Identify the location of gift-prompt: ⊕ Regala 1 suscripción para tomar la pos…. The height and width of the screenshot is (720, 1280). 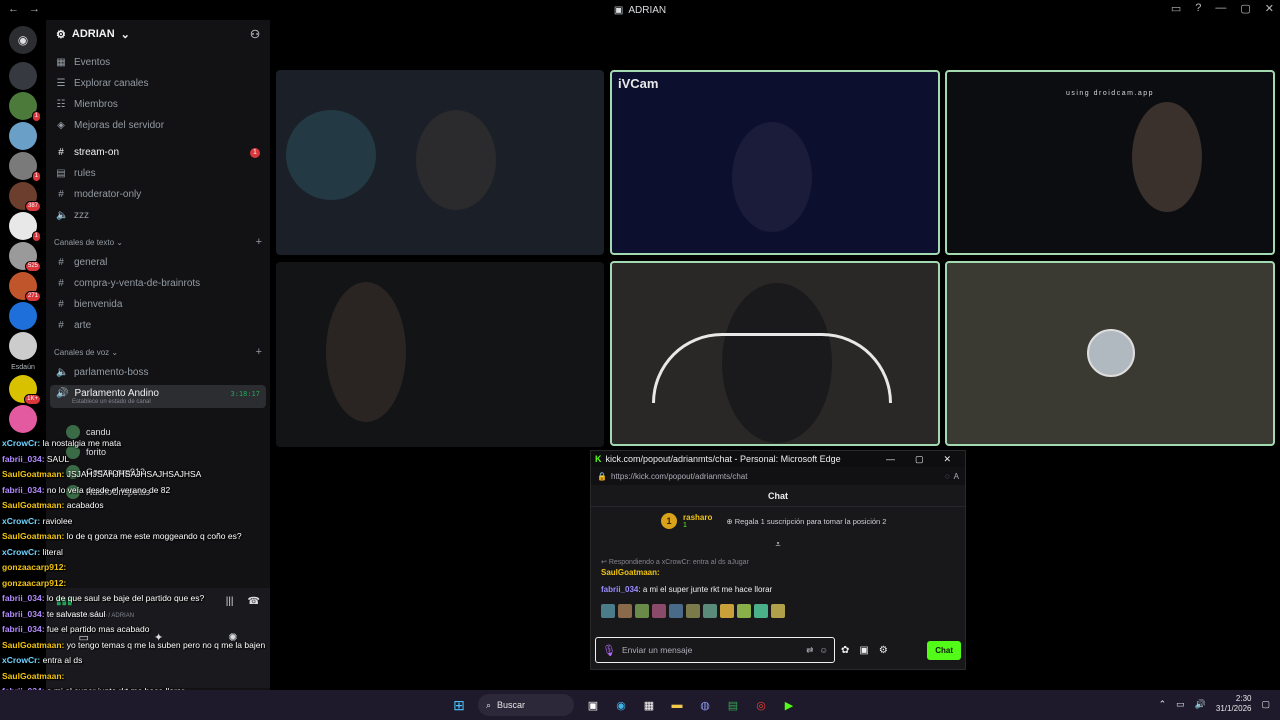
(806, 521).